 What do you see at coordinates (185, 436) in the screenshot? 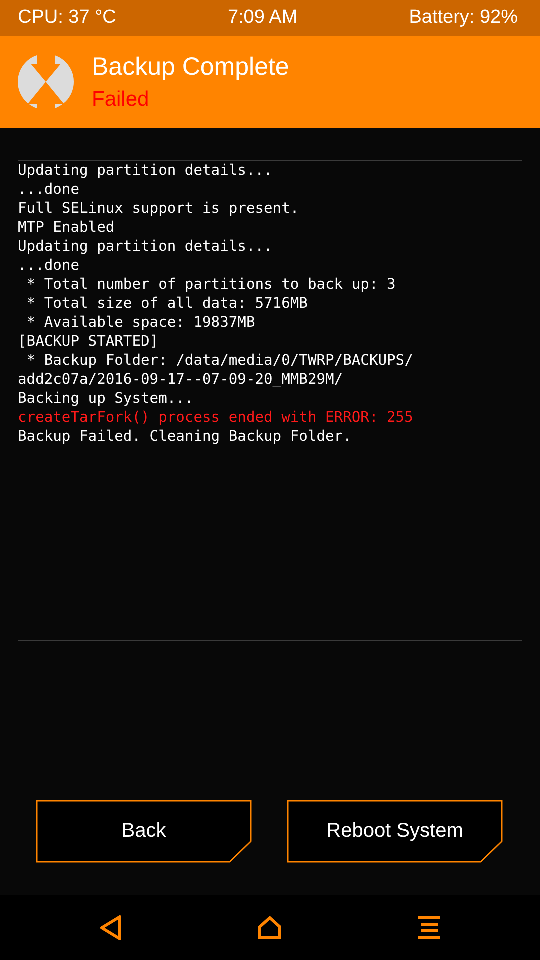
I see `log-line: Backup Failed. Cleaning Backup Folder.` at bounding box center [185, 436].